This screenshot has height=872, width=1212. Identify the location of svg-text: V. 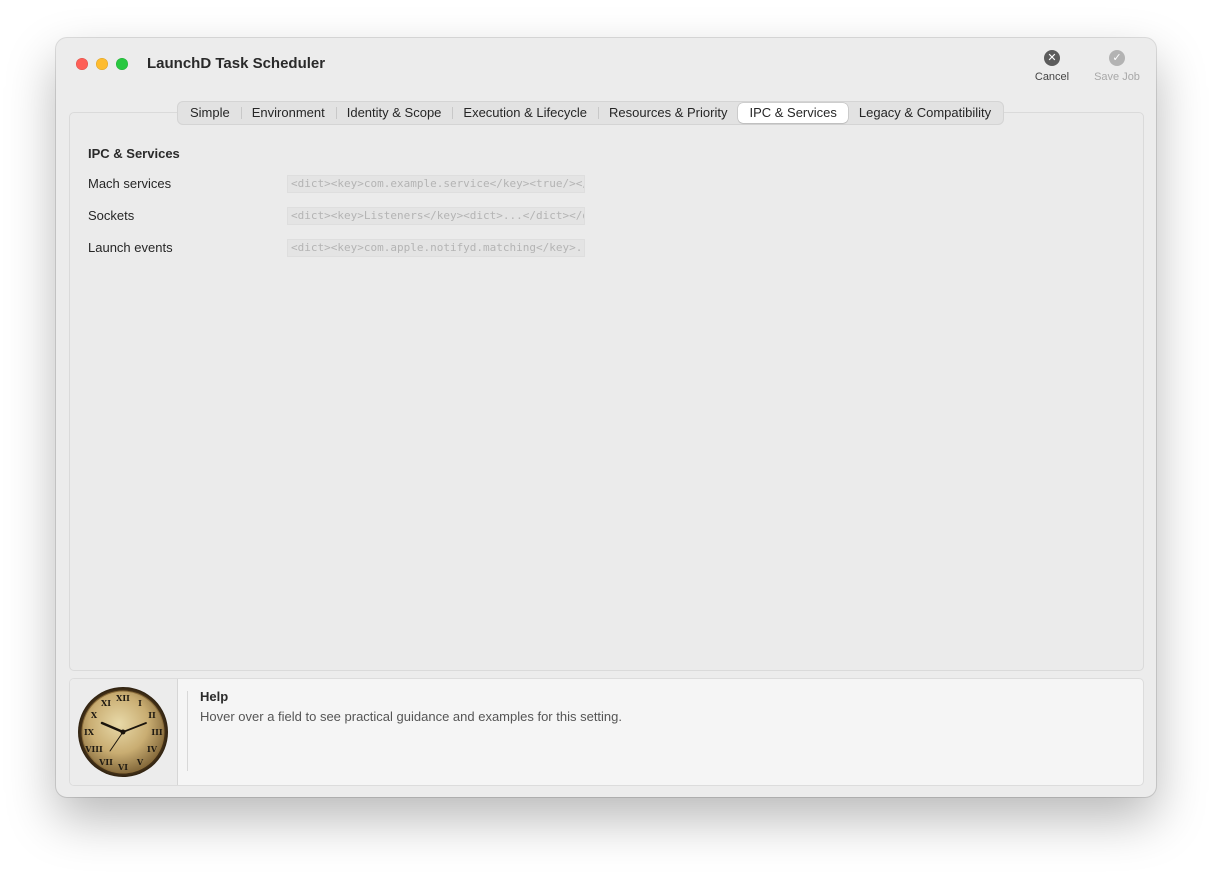
(140, 762).